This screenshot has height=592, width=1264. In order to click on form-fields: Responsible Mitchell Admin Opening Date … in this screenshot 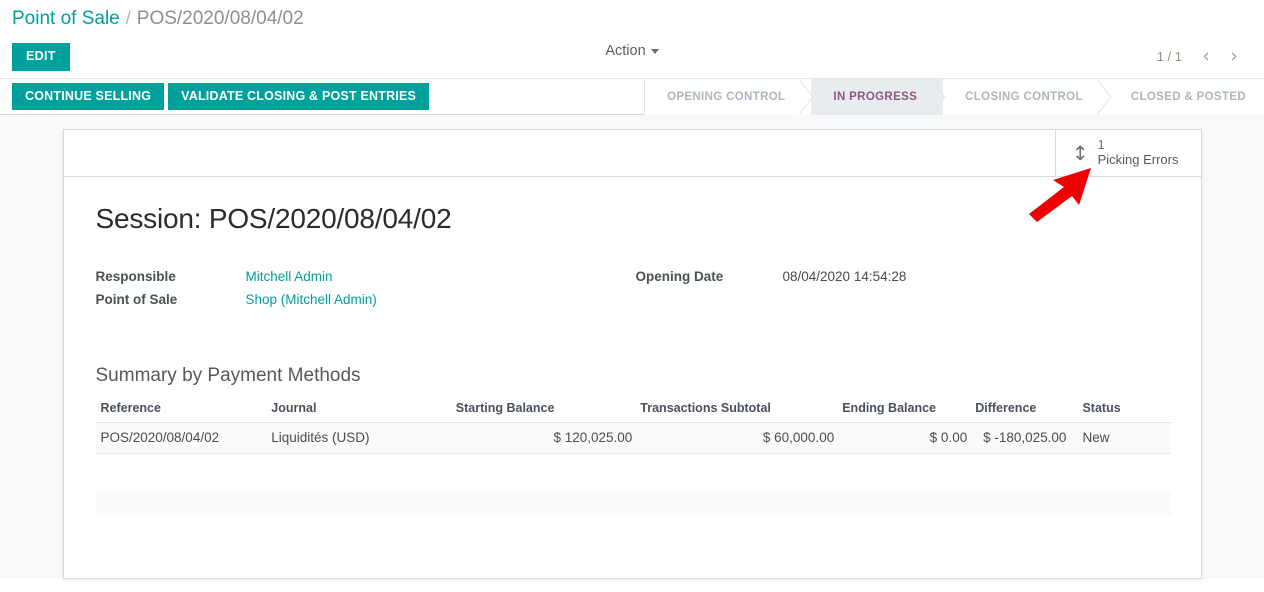, I will do `click(632, 288)`.